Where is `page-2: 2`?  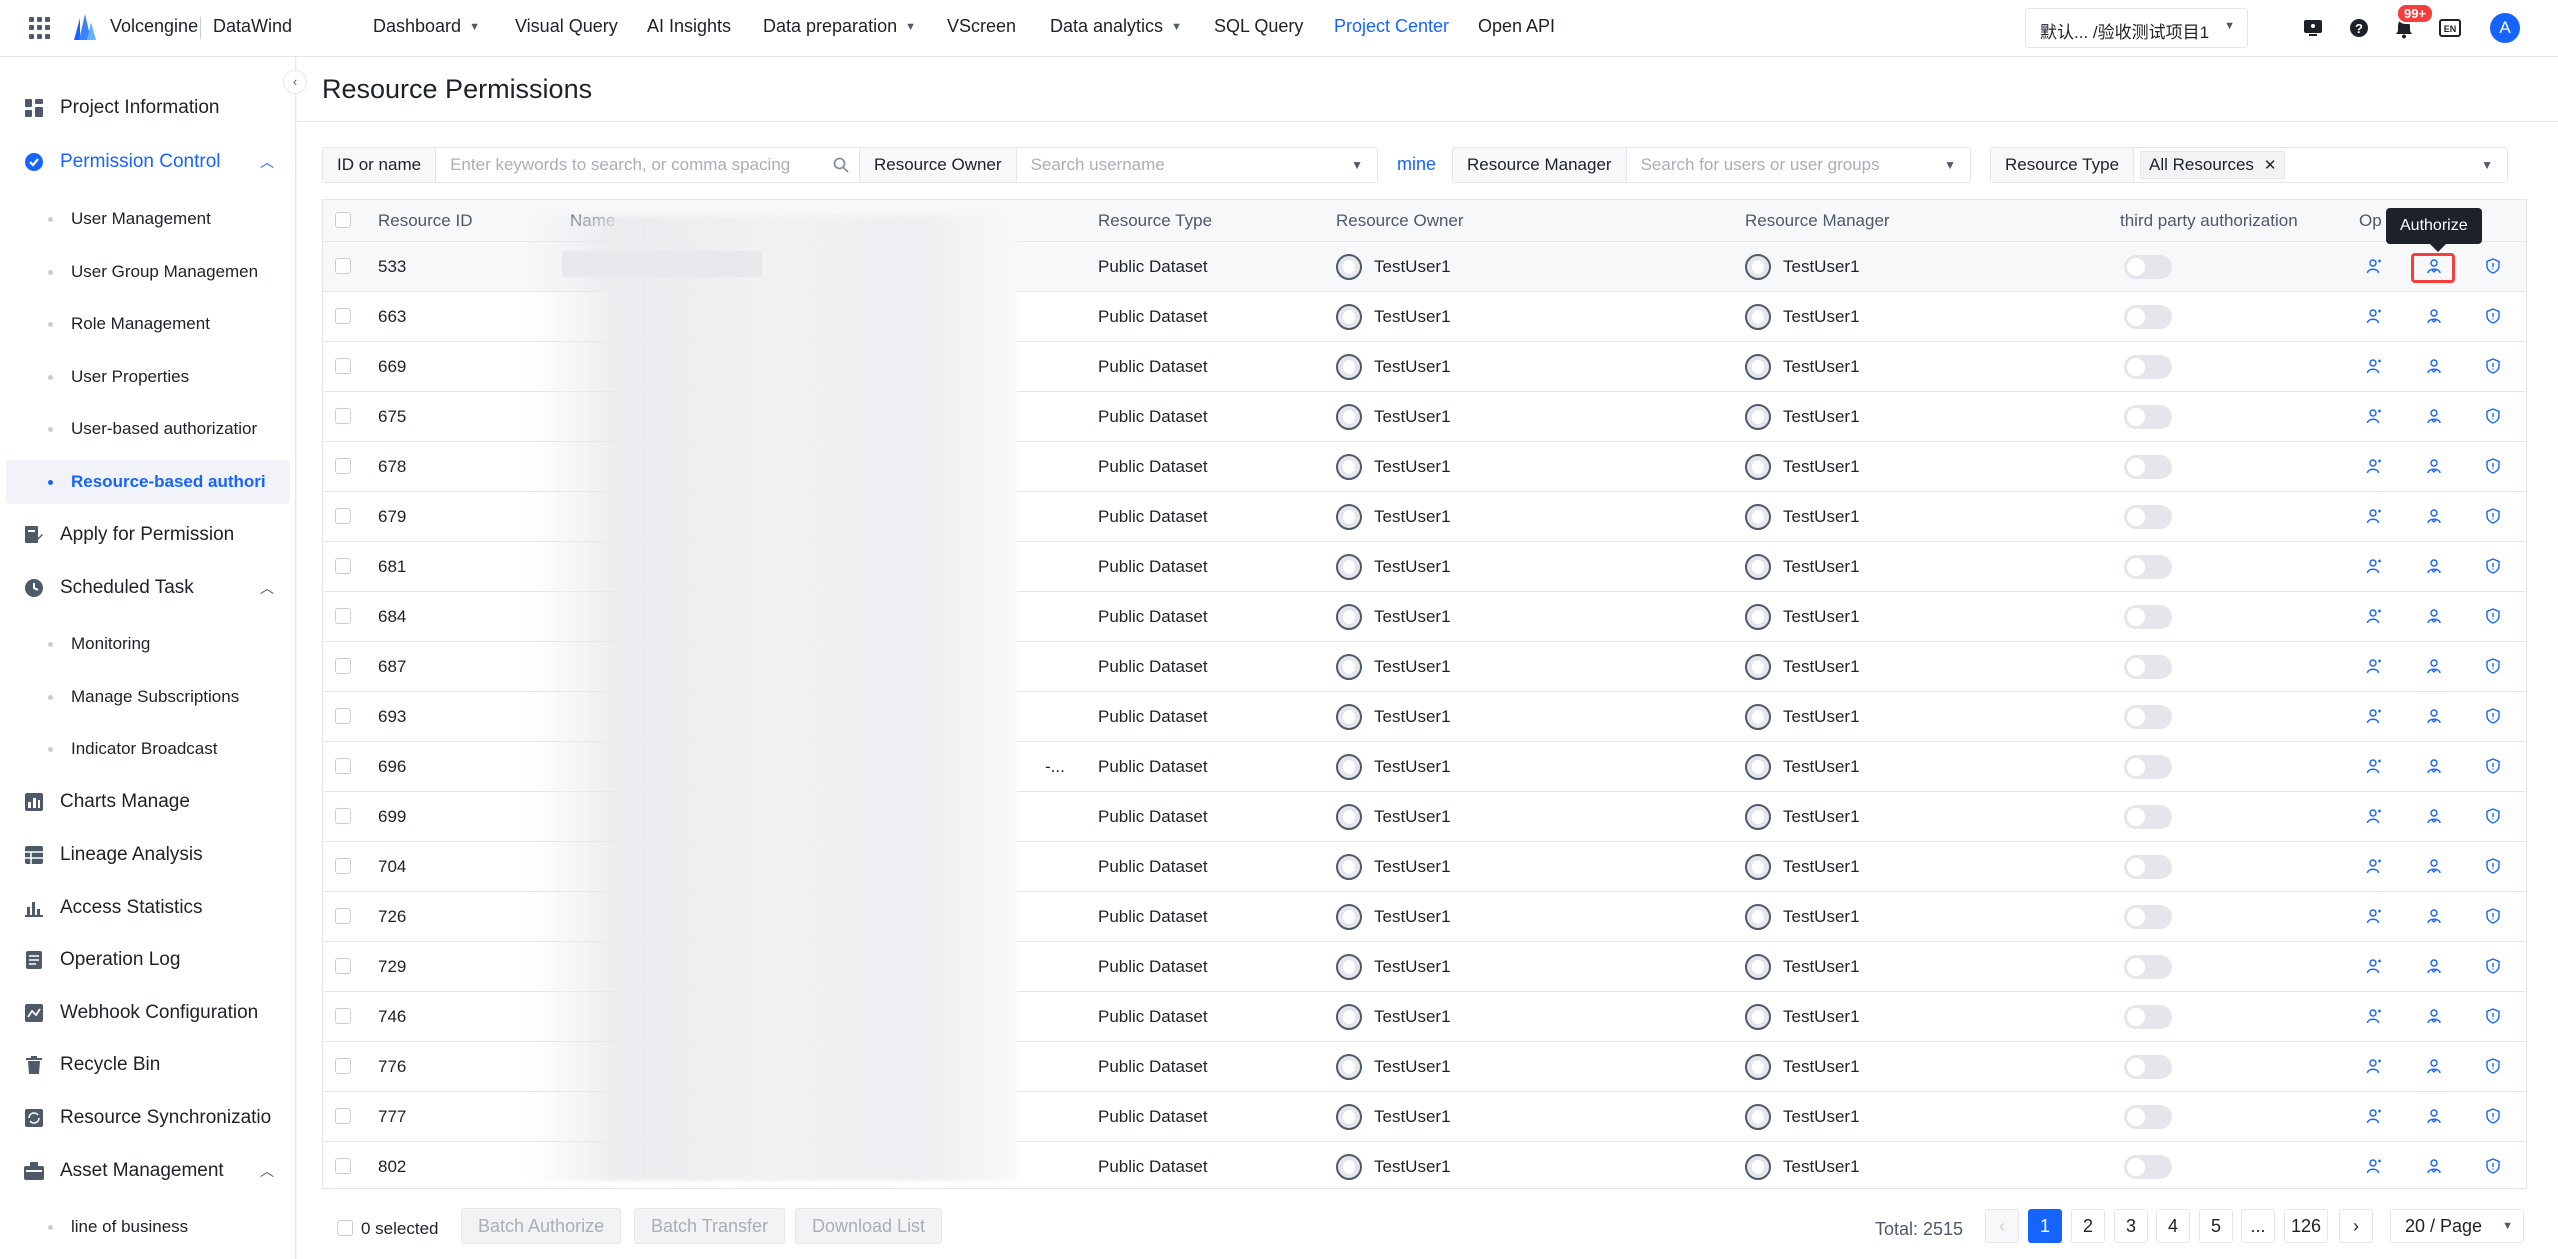
page-2: 2 is located at coordinates (2088, 1226).